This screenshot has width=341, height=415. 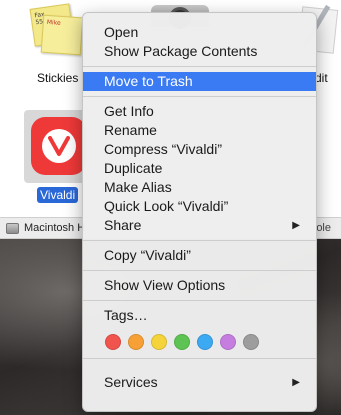 I want to click on menu-item-show-package-contents: Show Package Contents, so click(x=199, y=51).